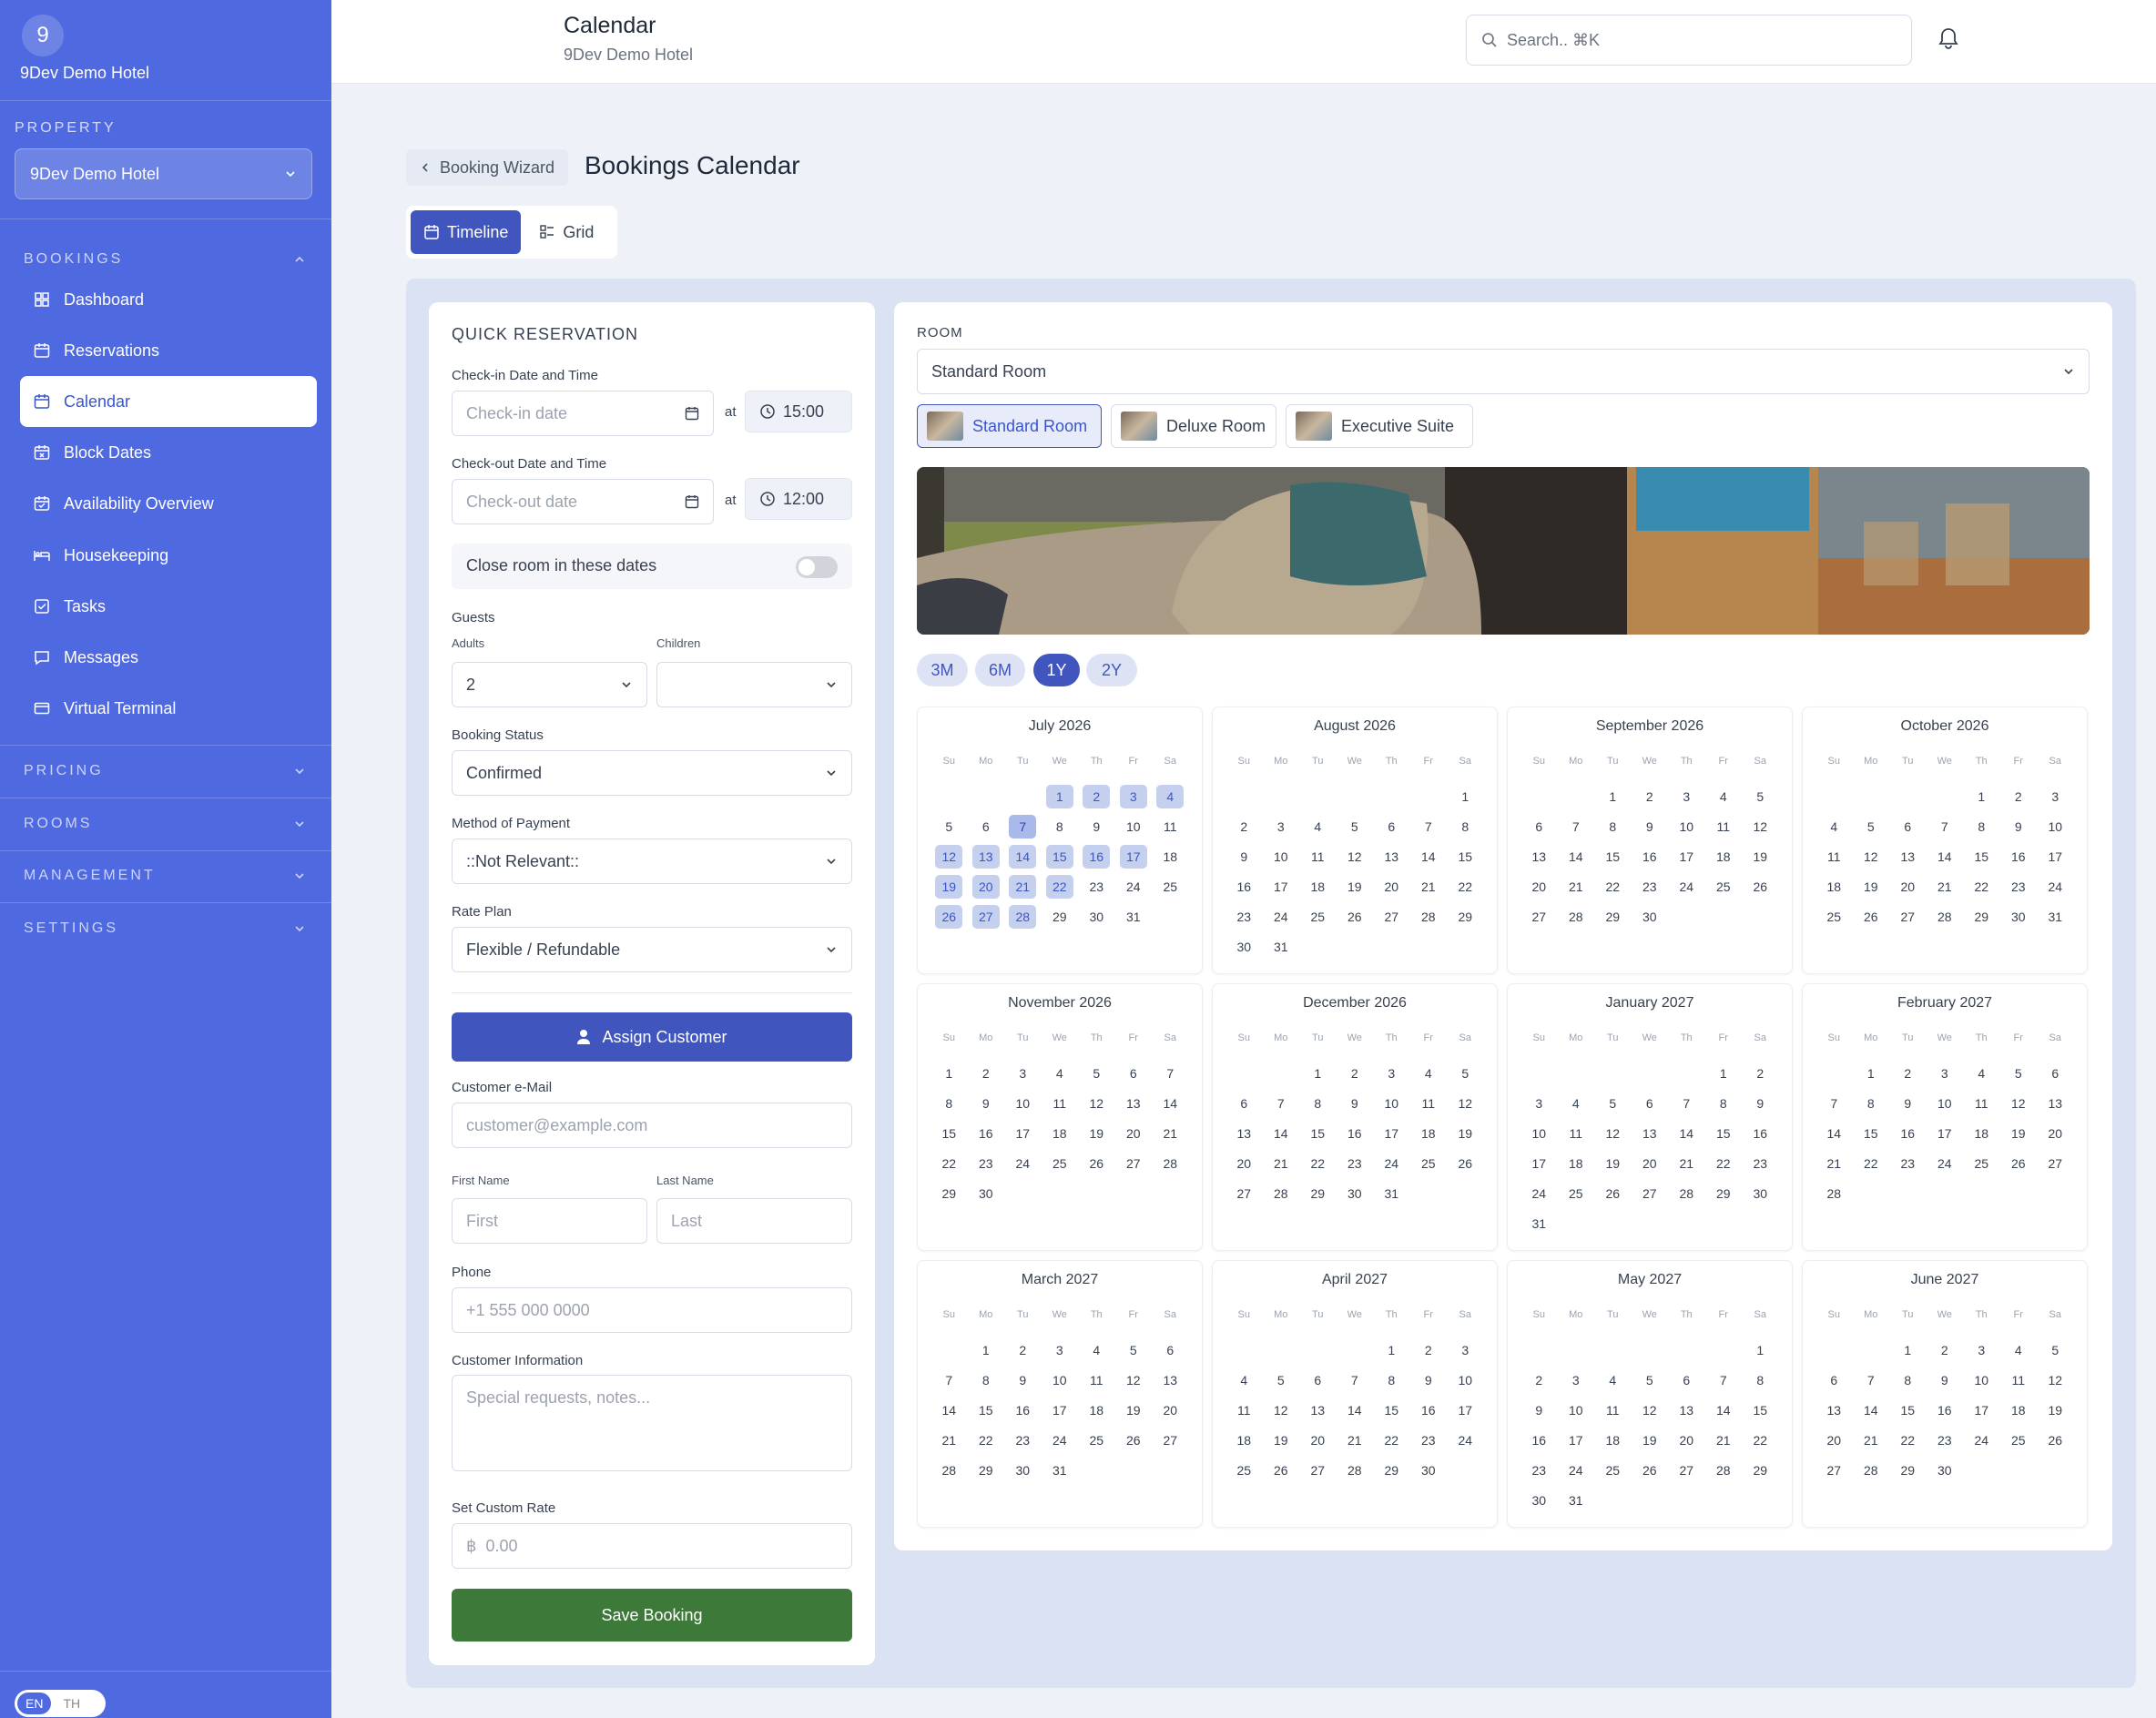 This screenshot has height=1718, width=2156. What do you see at coordinates (34, 1703) in the screenshot?
I see `lang-en: EN` at bounding box center [34, 1703].